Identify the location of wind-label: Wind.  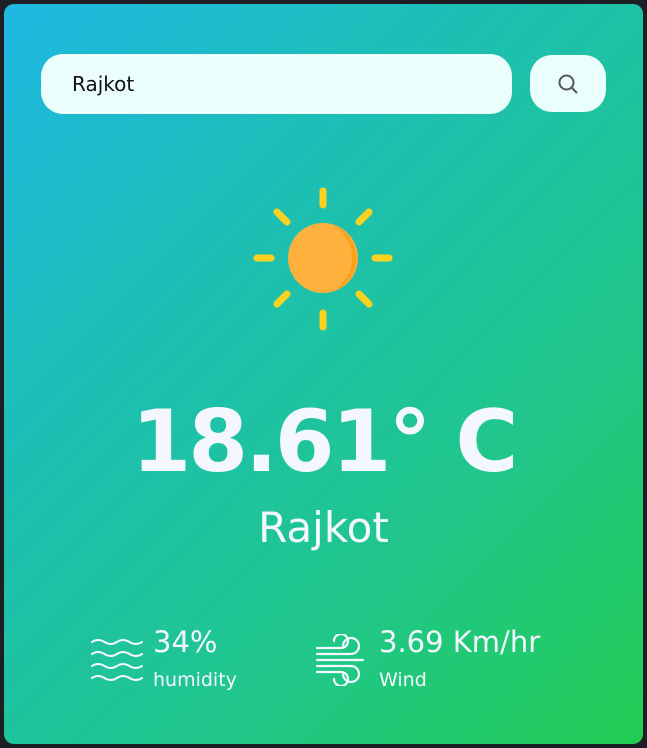
(403, 680).